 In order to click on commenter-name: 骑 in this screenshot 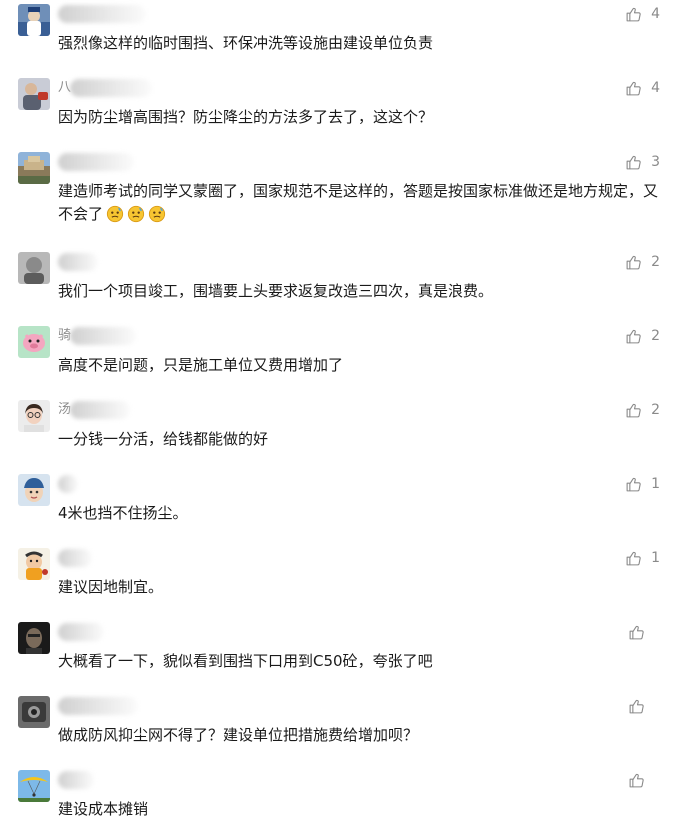, I will do `click(103, 336)`.